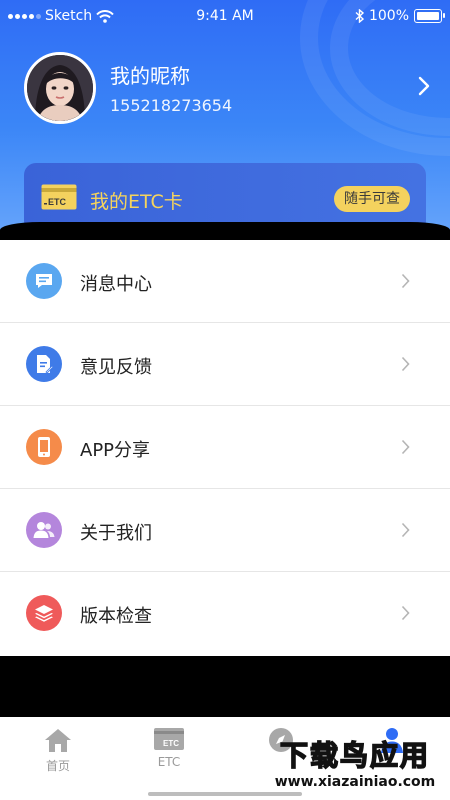 The image size is (450, 800). Describe the element at coordinates (171, 105) in the screenshot. I see `profile-phone: 155218273654` at that location.